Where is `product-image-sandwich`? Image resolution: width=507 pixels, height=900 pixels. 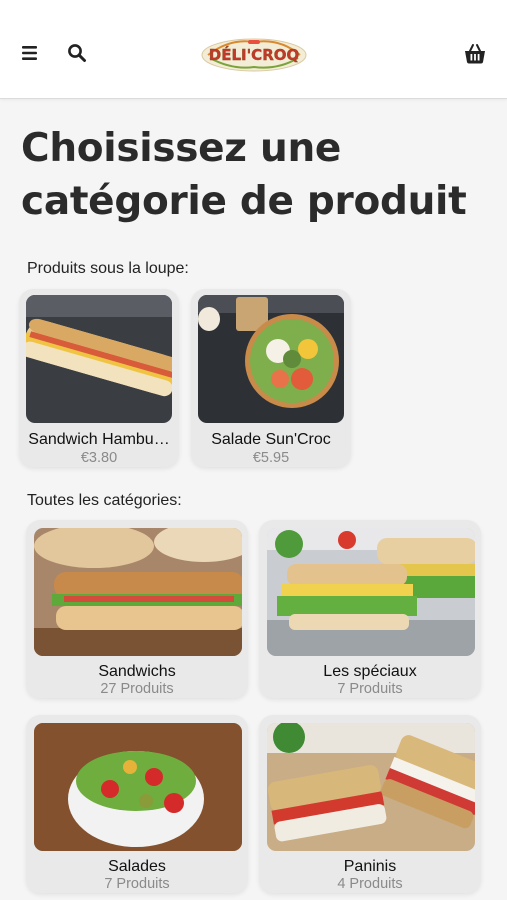
product-image-sandwich is located at coordinates (99, 359).